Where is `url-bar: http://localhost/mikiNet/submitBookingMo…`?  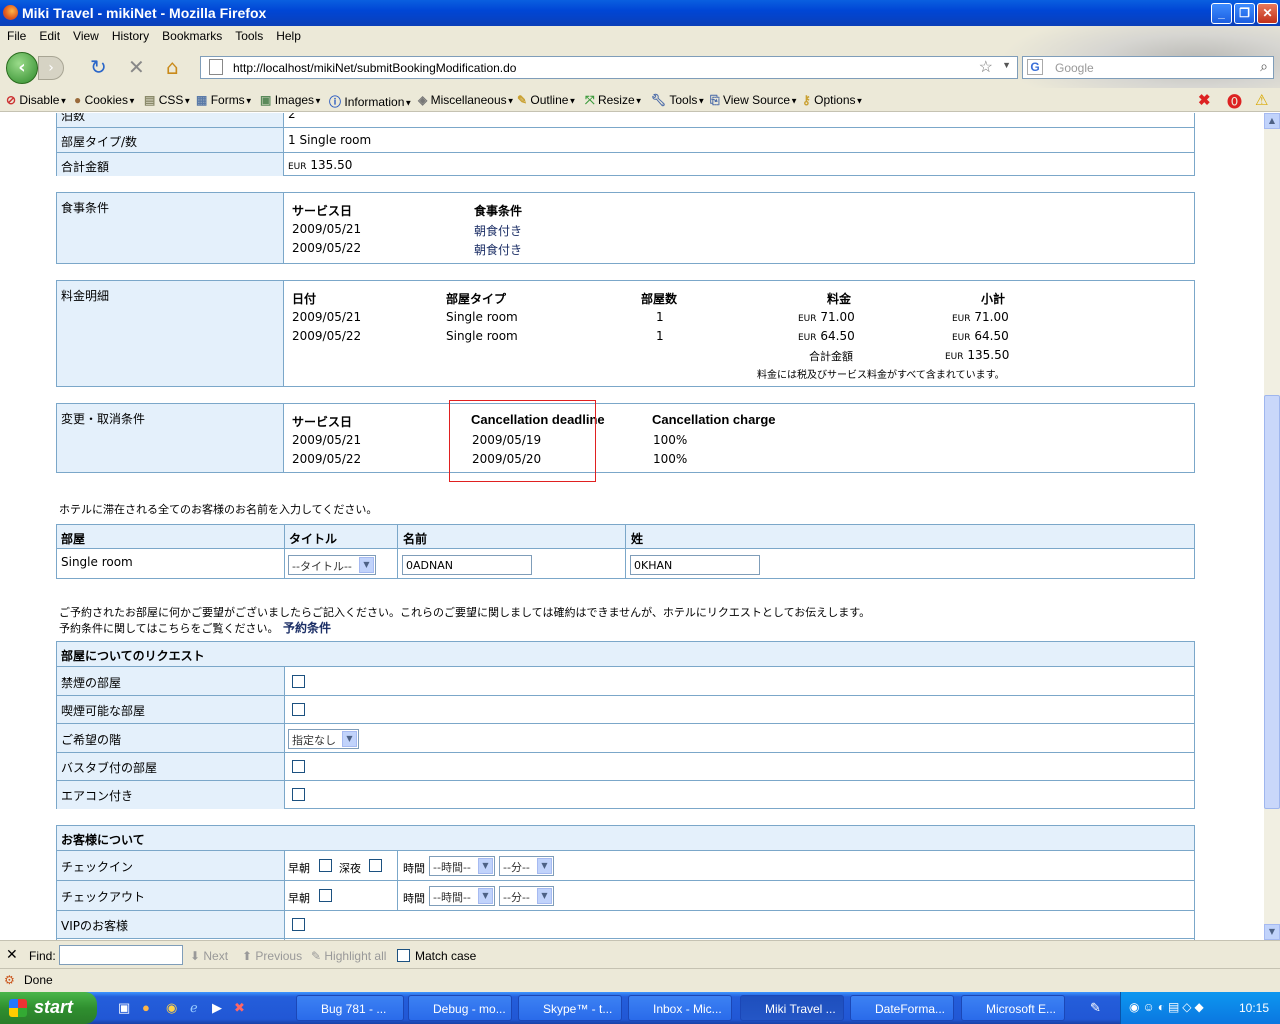
url-bar: http://localhost/mikiNet/submitBookingMo… is located at coordinates (609, 67).